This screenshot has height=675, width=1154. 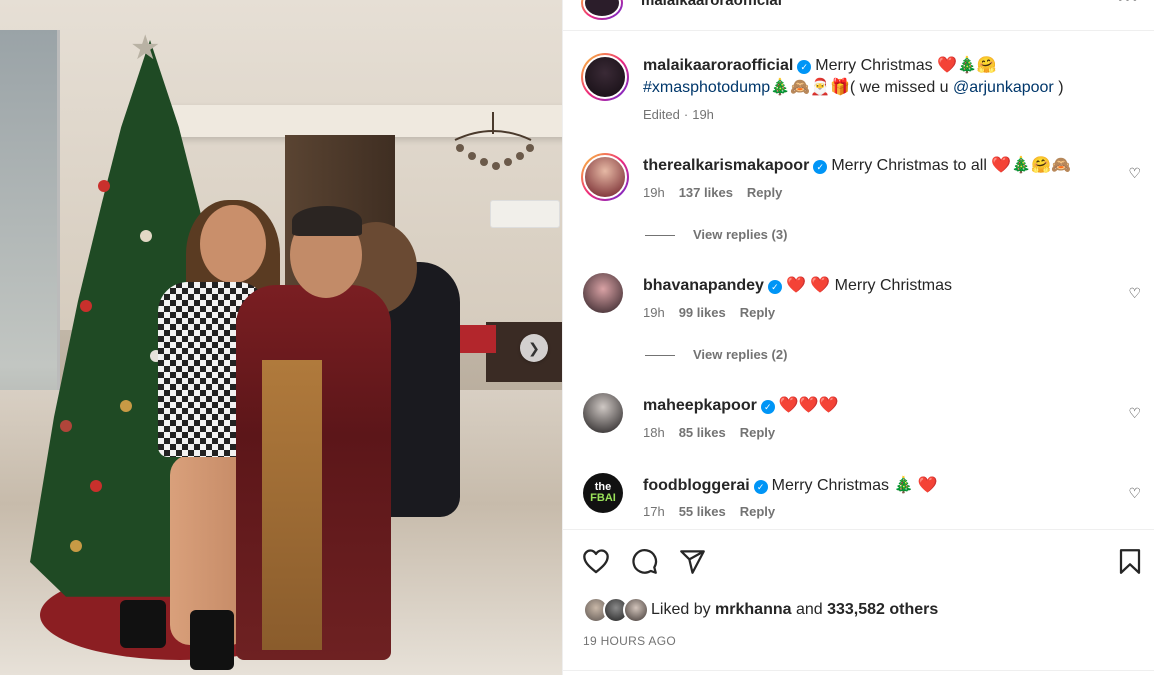 What do you see at coordinates (882, 609) in the screenshot?
I see `likes-count: 333,582 others` at bounding box center [882, 609].